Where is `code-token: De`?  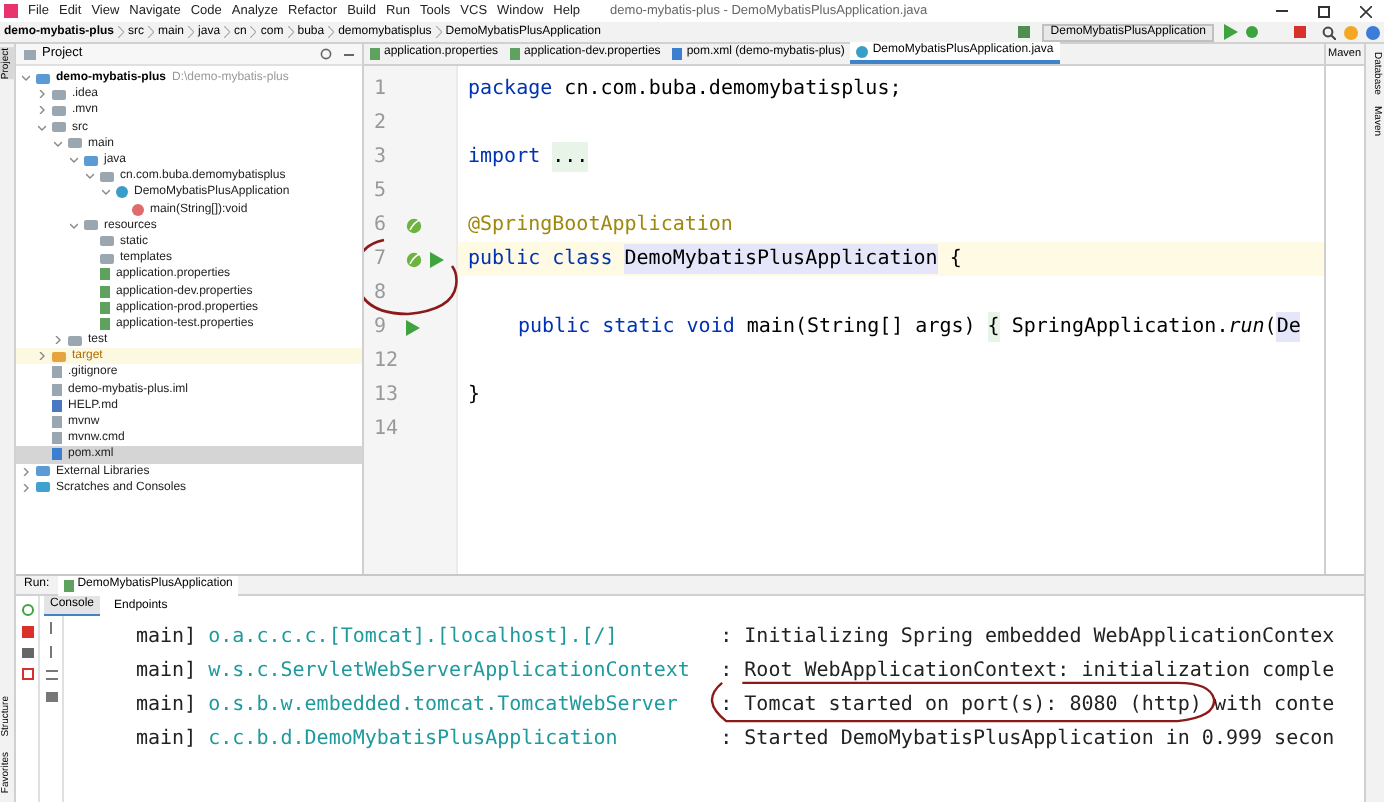 code-token: De is located at coordinates (1288, 327).